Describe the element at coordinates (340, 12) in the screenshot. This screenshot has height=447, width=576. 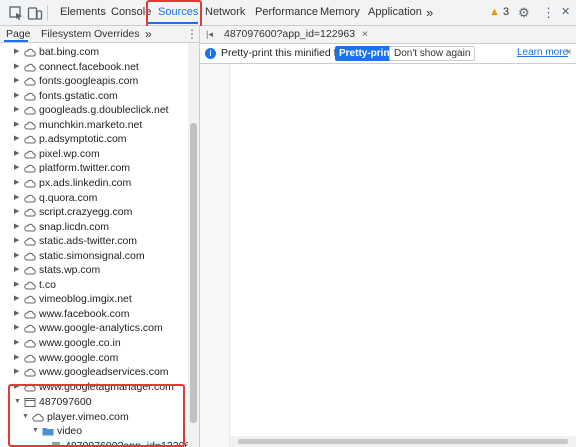
I see `tab-memory: Memory` at that location.